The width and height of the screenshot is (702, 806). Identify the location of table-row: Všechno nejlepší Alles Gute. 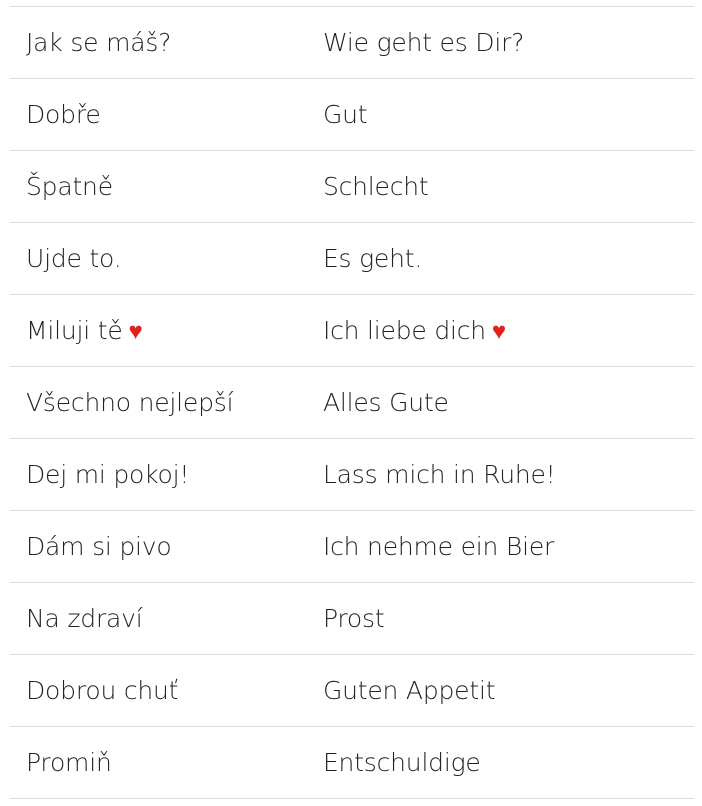
(352, 402).